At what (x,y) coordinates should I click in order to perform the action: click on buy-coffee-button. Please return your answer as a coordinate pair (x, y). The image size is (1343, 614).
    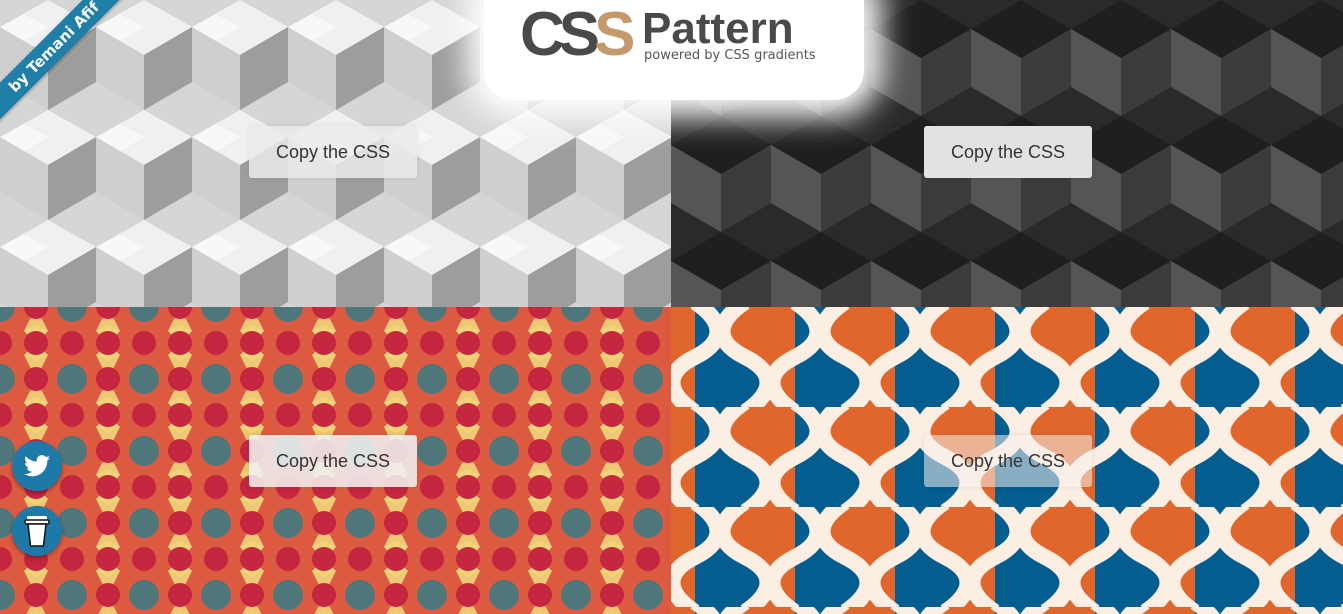
    Looking at the image, I should click on (37, 531).